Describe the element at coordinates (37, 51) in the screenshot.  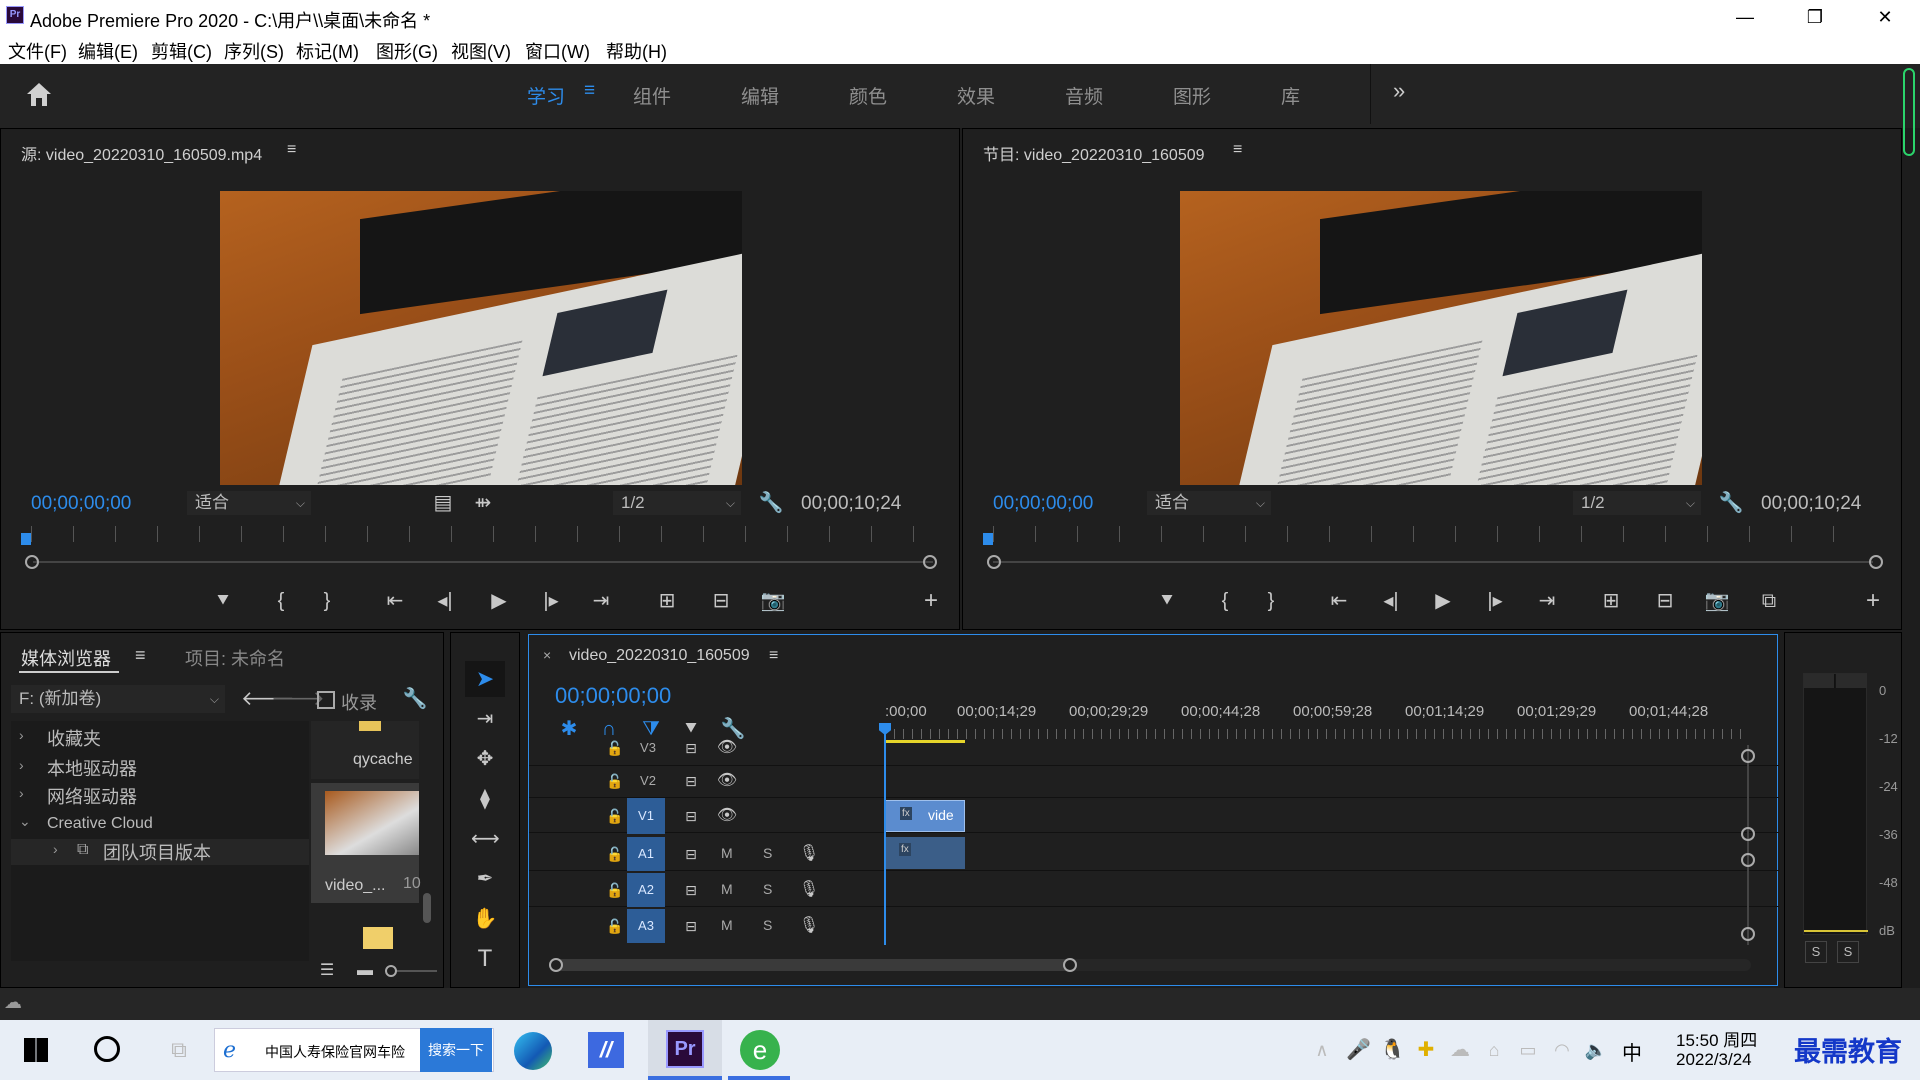
I see `menu-file: 文件(F)` at that location.